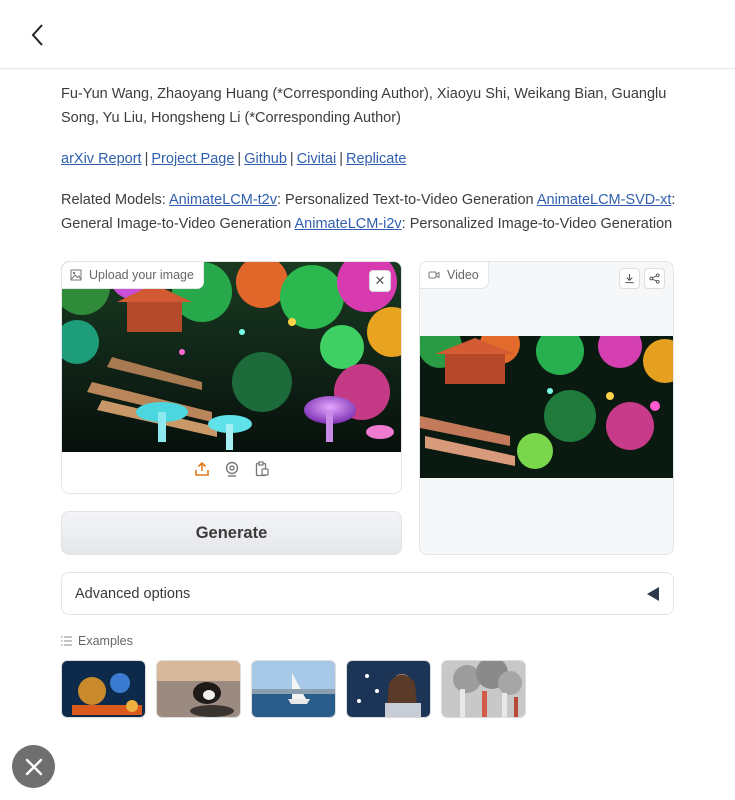 This screenshot has height=800, width=735. What do you see at coordinates (223, 200) in the screenshot?
I see `animatelcm-t2v-link: AnimateLCM-t2v` at bounding box center [223, 200].